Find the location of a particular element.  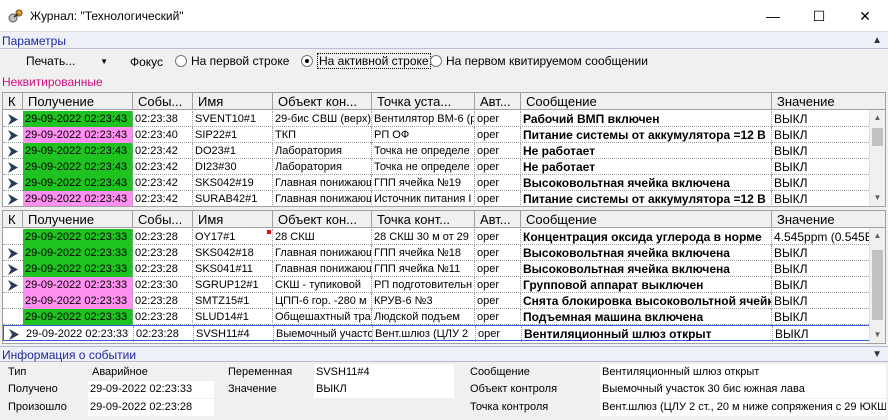

events-vertical-scrollbar: ▲ ▼ is located at coordinates (877, 285).